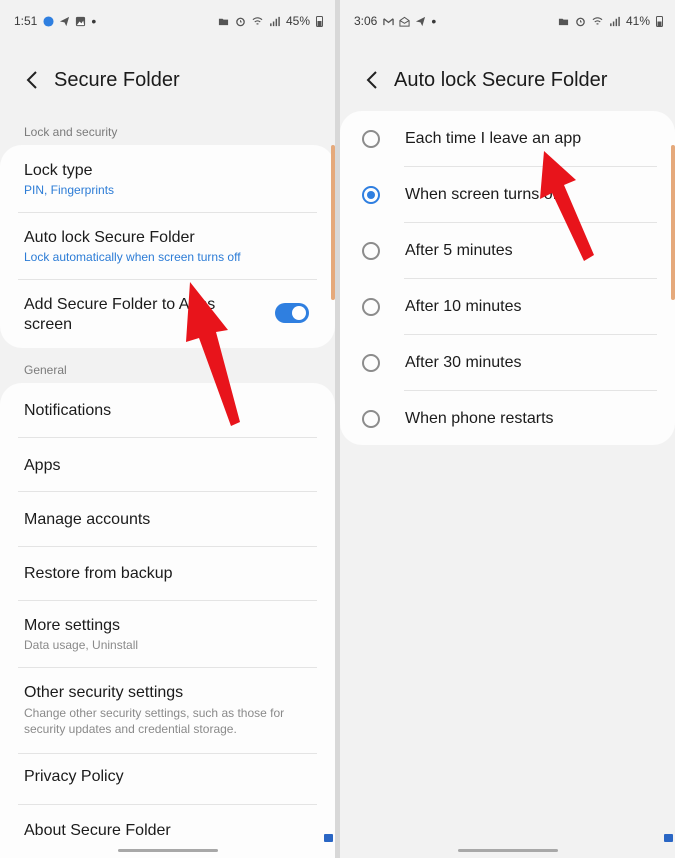 This screenshot has height=858, width=675. I want to click on section-label-general: General, so click(45, 370).